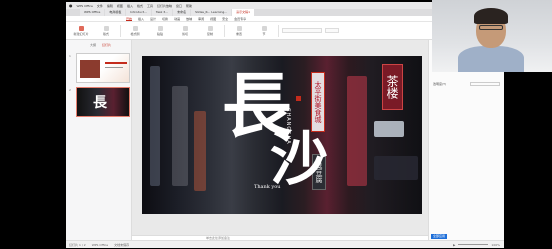 This screenshot has width=552, height=249. I want to click on slide-number-2: 2, so click(70, 90).